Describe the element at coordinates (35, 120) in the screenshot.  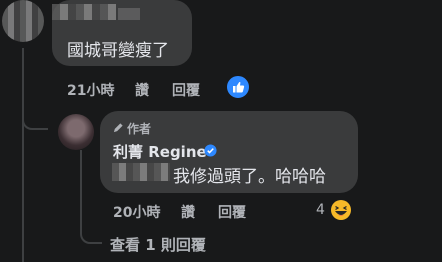
I see `thread-connector` at that location.